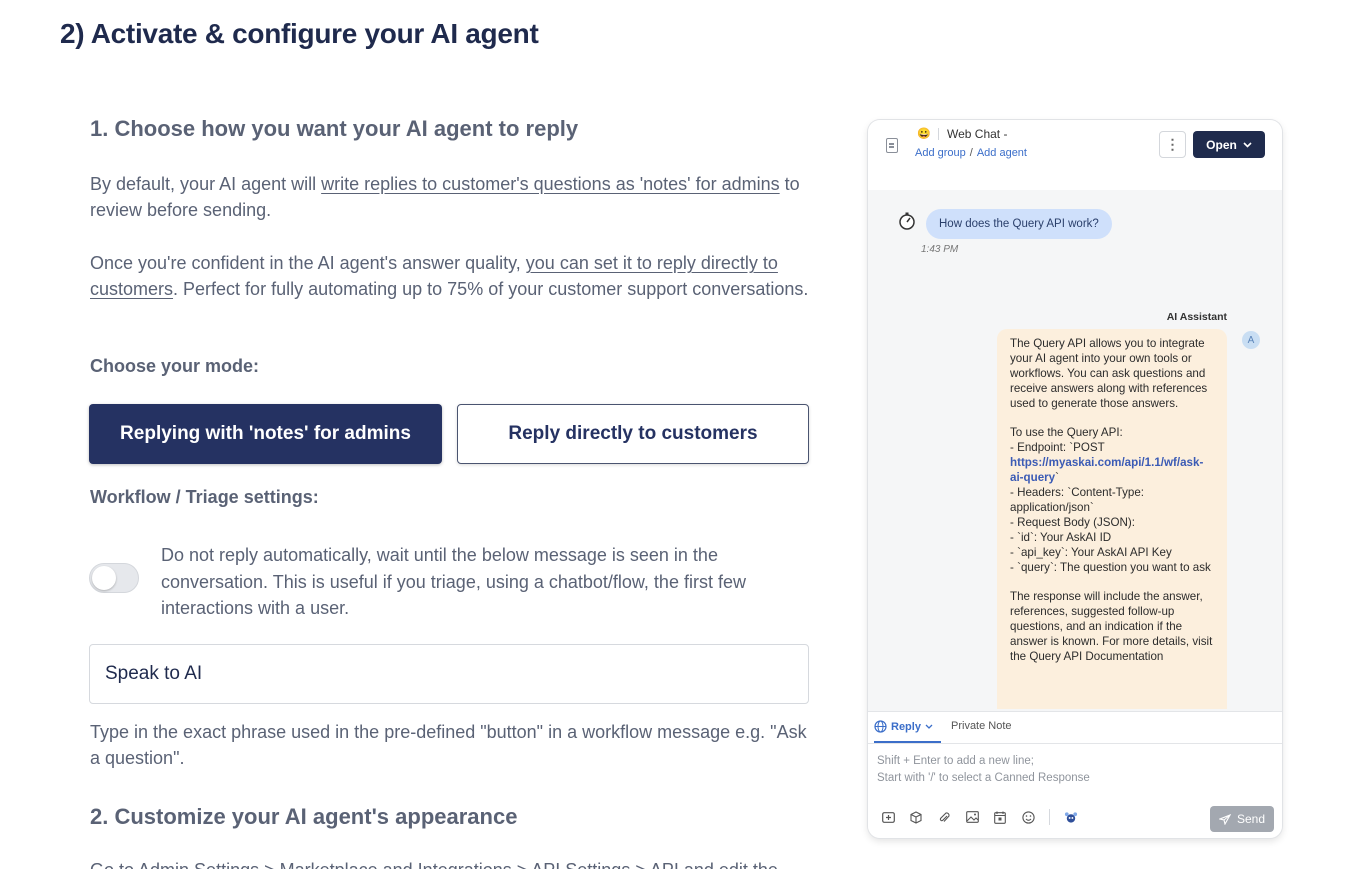 This screenshot has height=869, width=1358. Describe the element at coordinates (1071, 817) in the screenshot. I see `ai-assist-icon` at that location.